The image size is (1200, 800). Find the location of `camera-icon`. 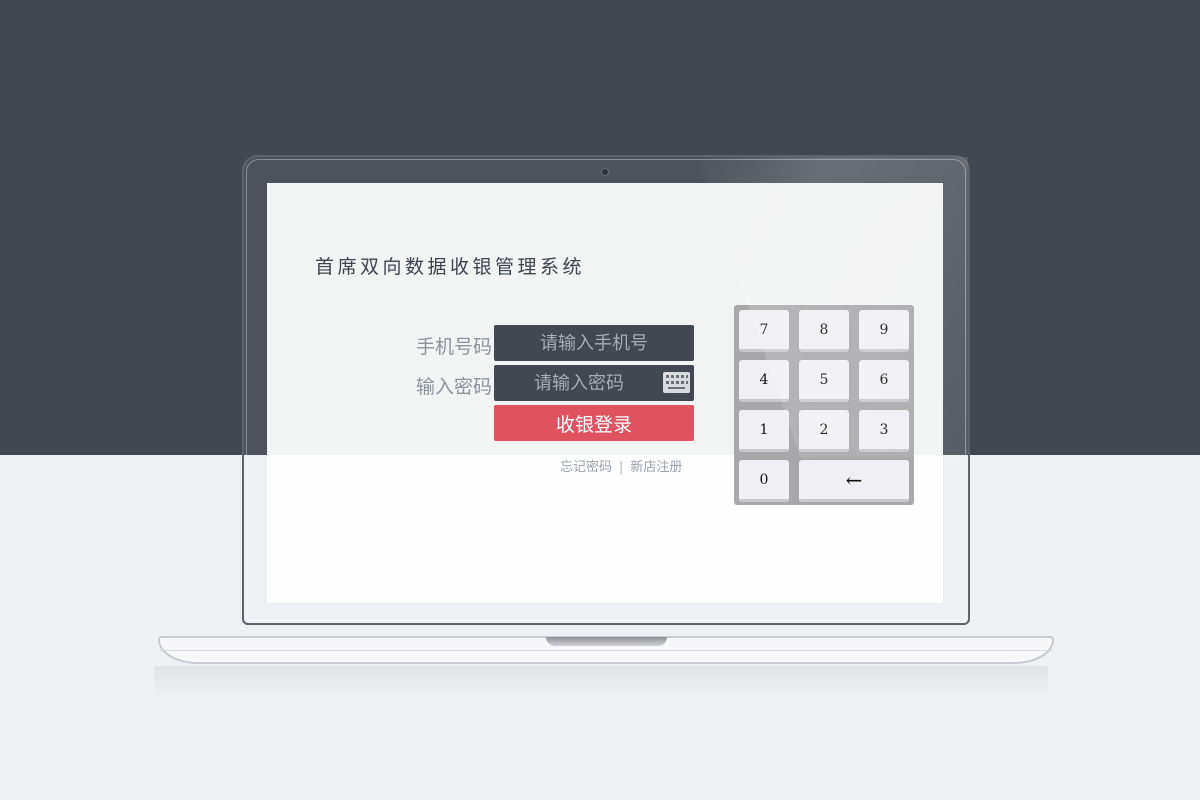

camera-icon is located at coordinates (605, 172).